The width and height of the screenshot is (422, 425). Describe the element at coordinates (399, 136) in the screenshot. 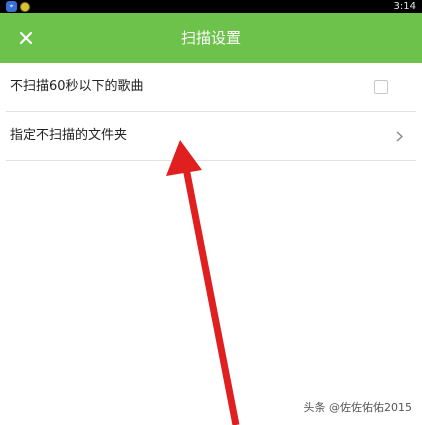

I see `chevron-right-icon` at that location.